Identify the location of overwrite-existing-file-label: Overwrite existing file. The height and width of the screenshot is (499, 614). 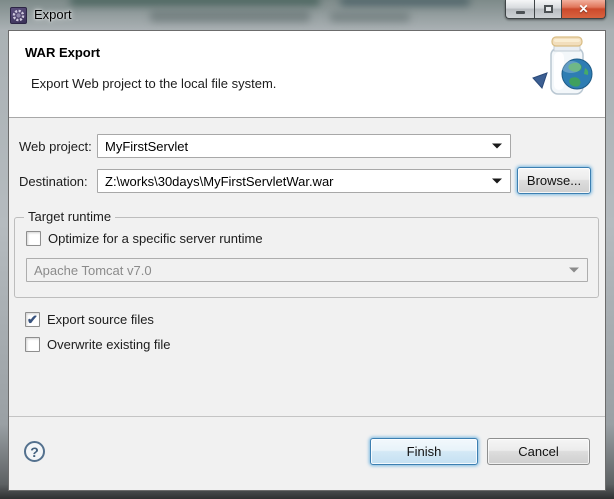
(109, 344).